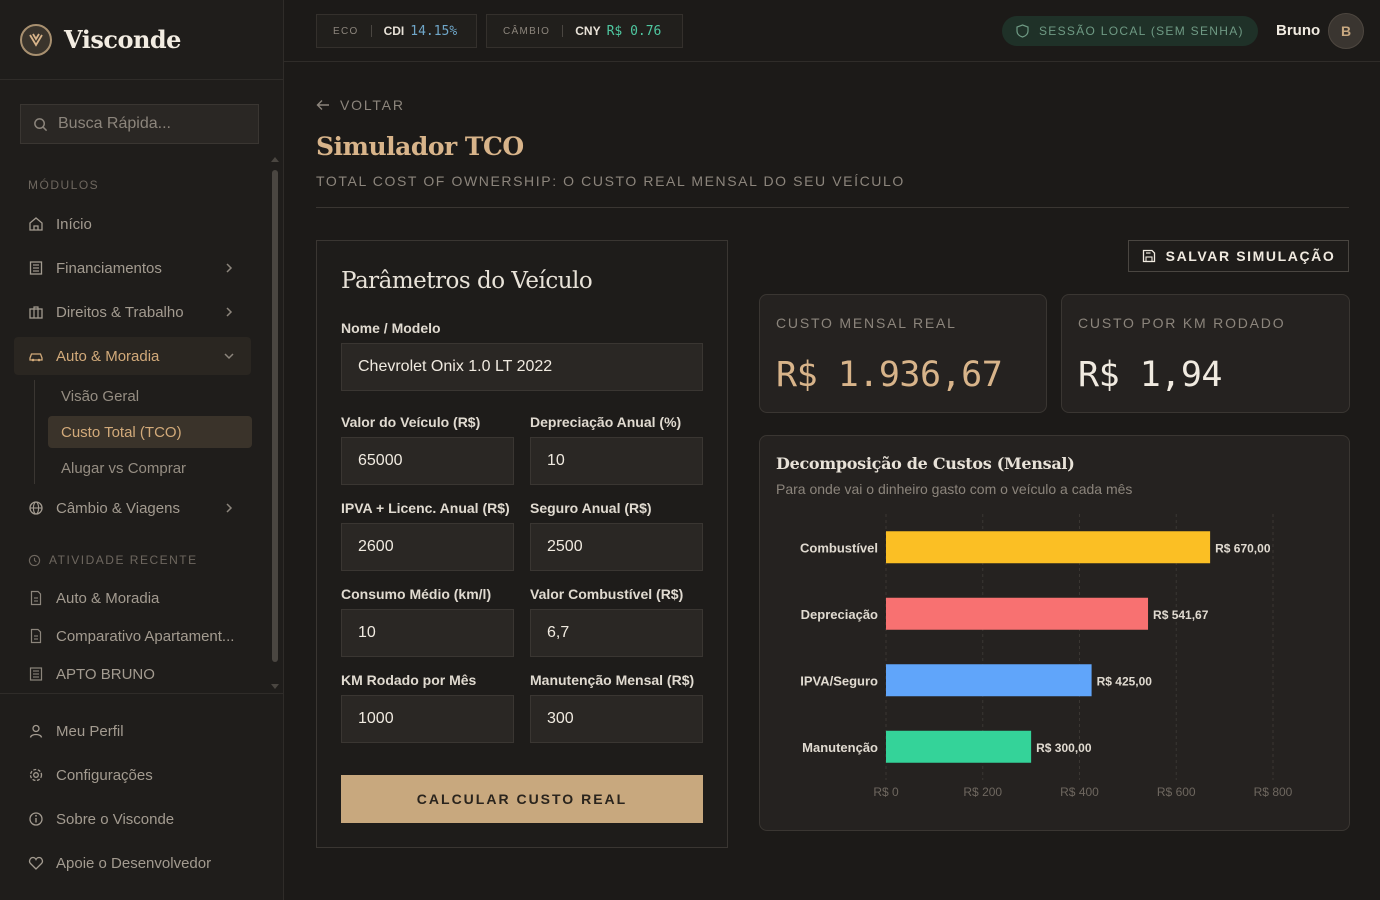  What do you see at coordinates (36, 731) in the screenshot?
I see `user-icon` at bounding box center [36, 731].